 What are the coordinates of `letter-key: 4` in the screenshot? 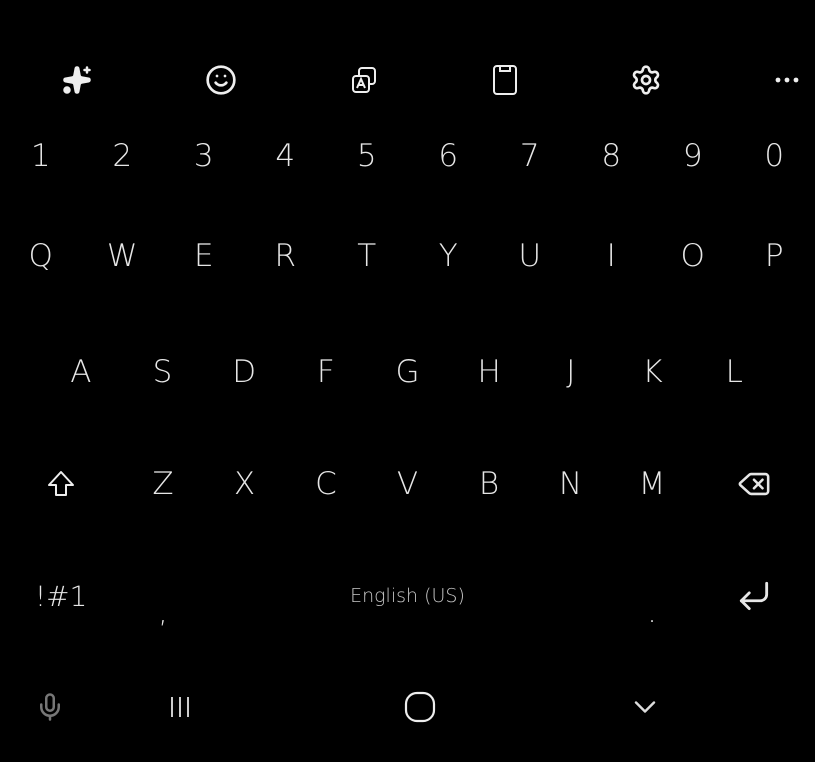 It's located at (285, 156).